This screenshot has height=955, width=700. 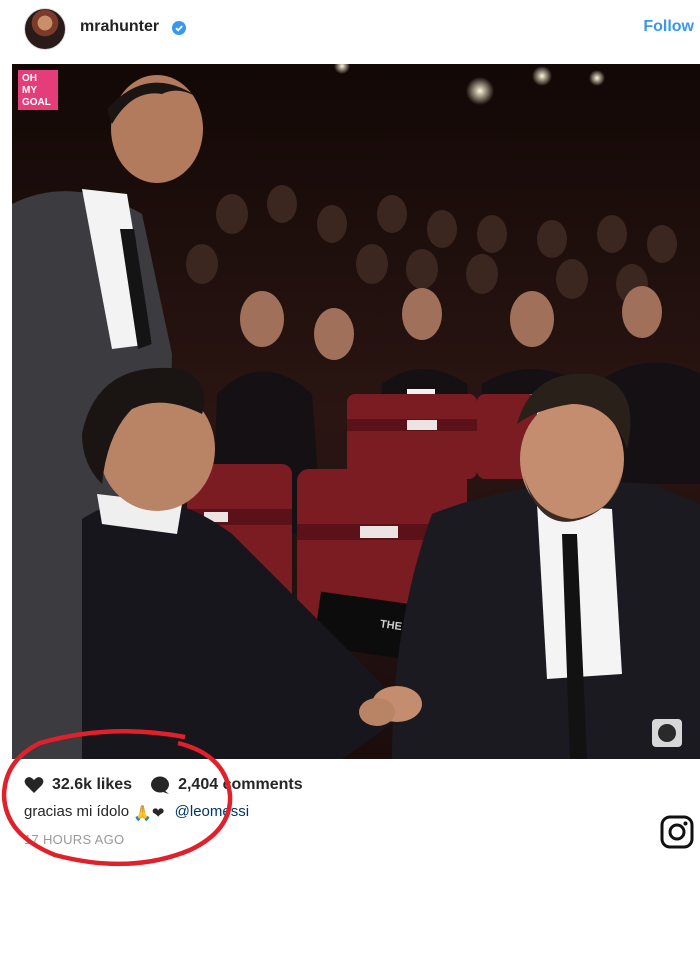 I want to click on comments-count: 2,404 comments, so click(x=240, y=785).